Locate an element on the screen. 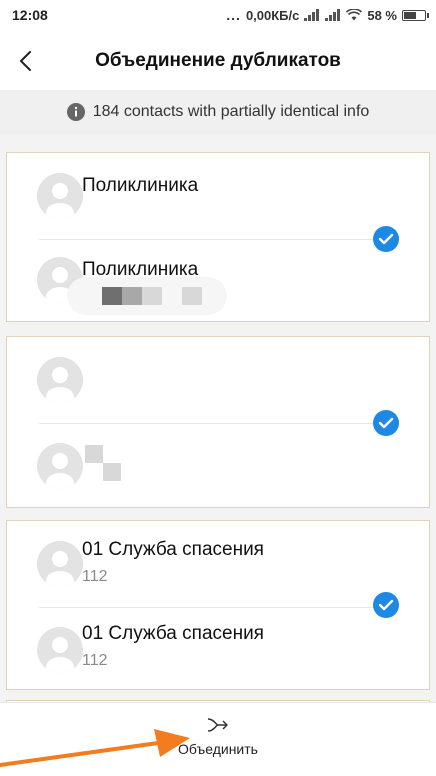 This screenshot has height=776, width=436. page-title: Объединение дубликатов is located at coordinates (218, 60).